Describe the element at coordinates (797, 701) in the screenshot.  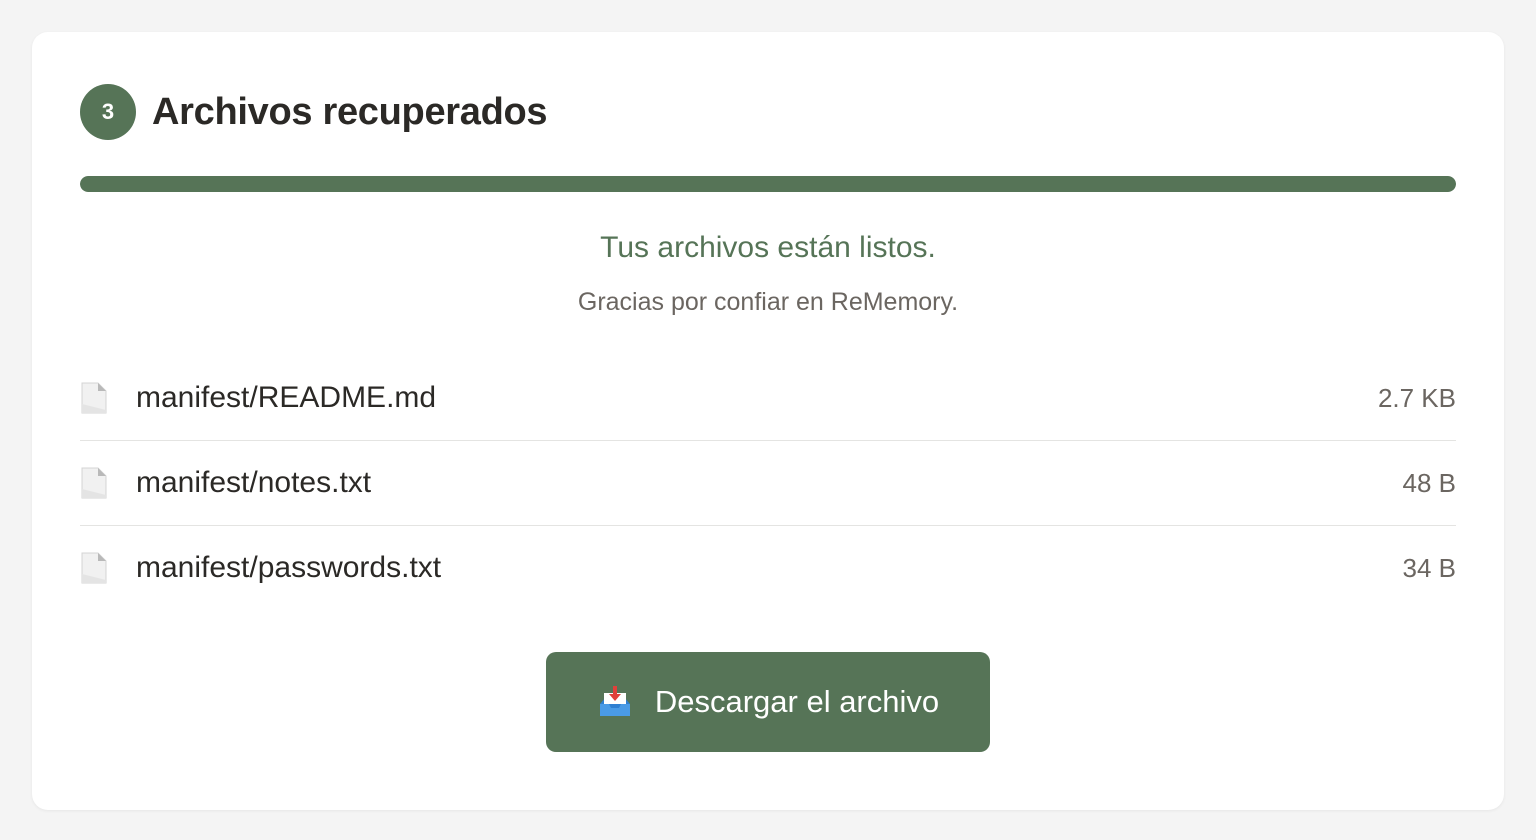
I see `download-button-label: Descargar el archivo` at that location.